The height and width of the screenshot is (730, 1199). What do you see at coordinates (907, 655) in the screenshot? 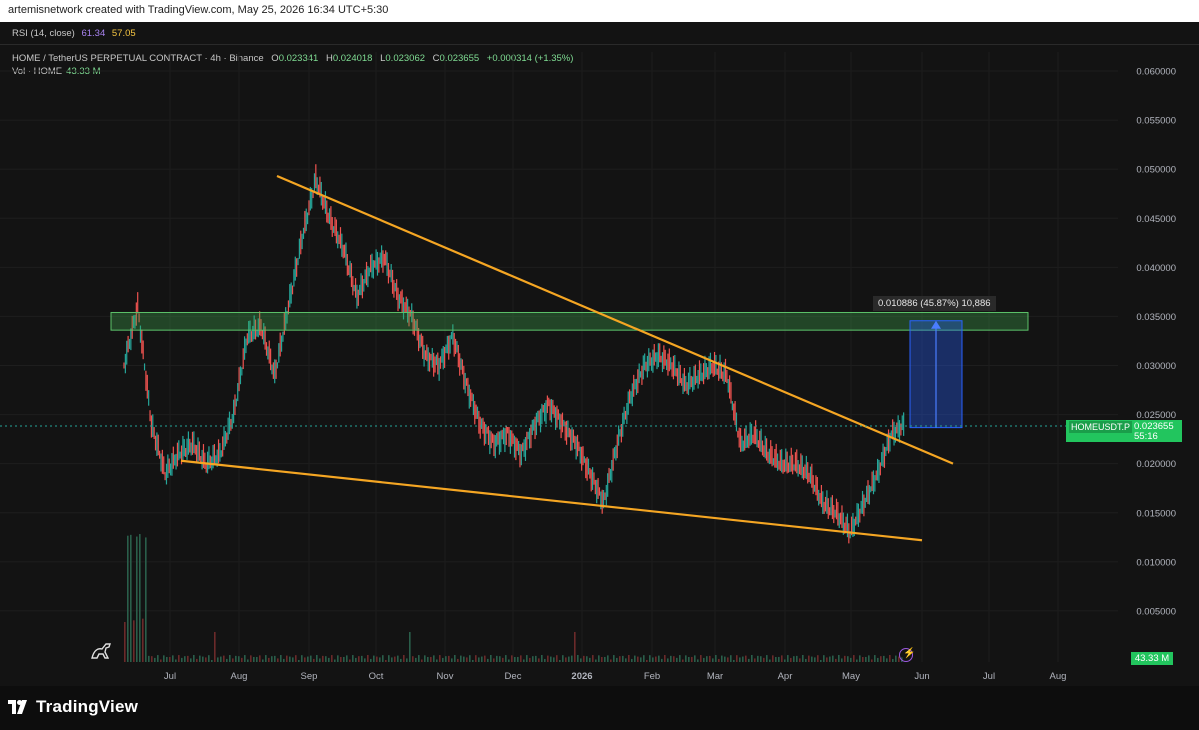
I see `lightning-icon: ⚡` at bounding box center [907, 655].